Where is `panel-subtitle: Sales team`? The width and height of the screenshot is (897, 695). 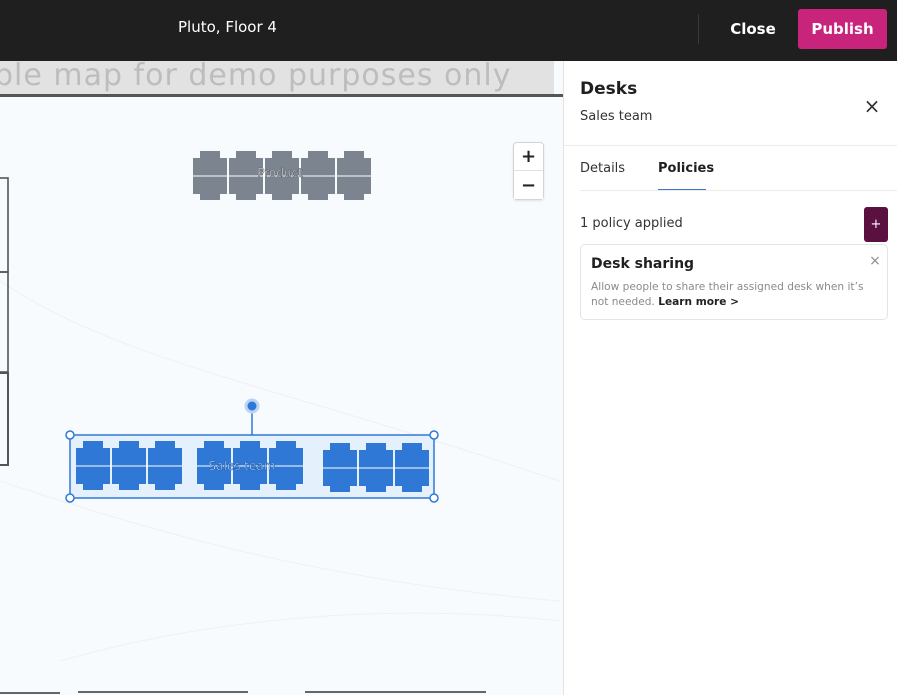 panel-subtitle: Sales team is located at coordinates (616, 116).